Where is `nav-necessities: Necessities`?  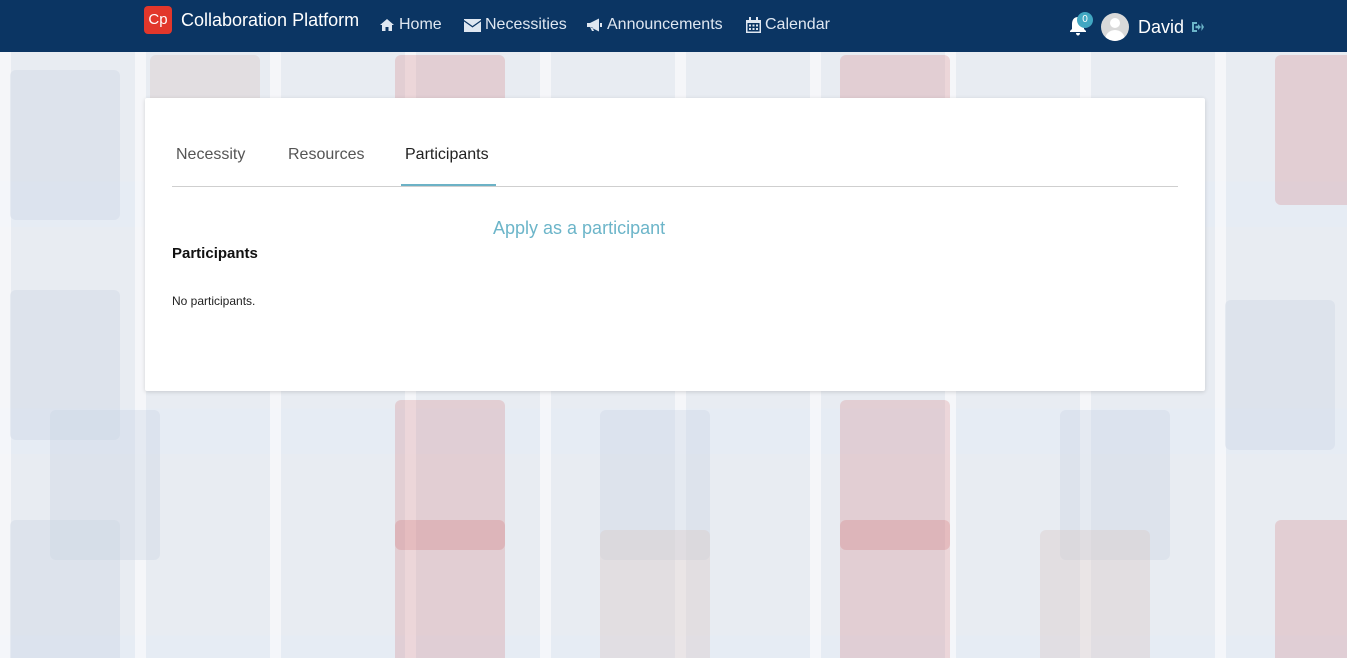 nav-necessities: Necessities is located at coordinates (515, 25).